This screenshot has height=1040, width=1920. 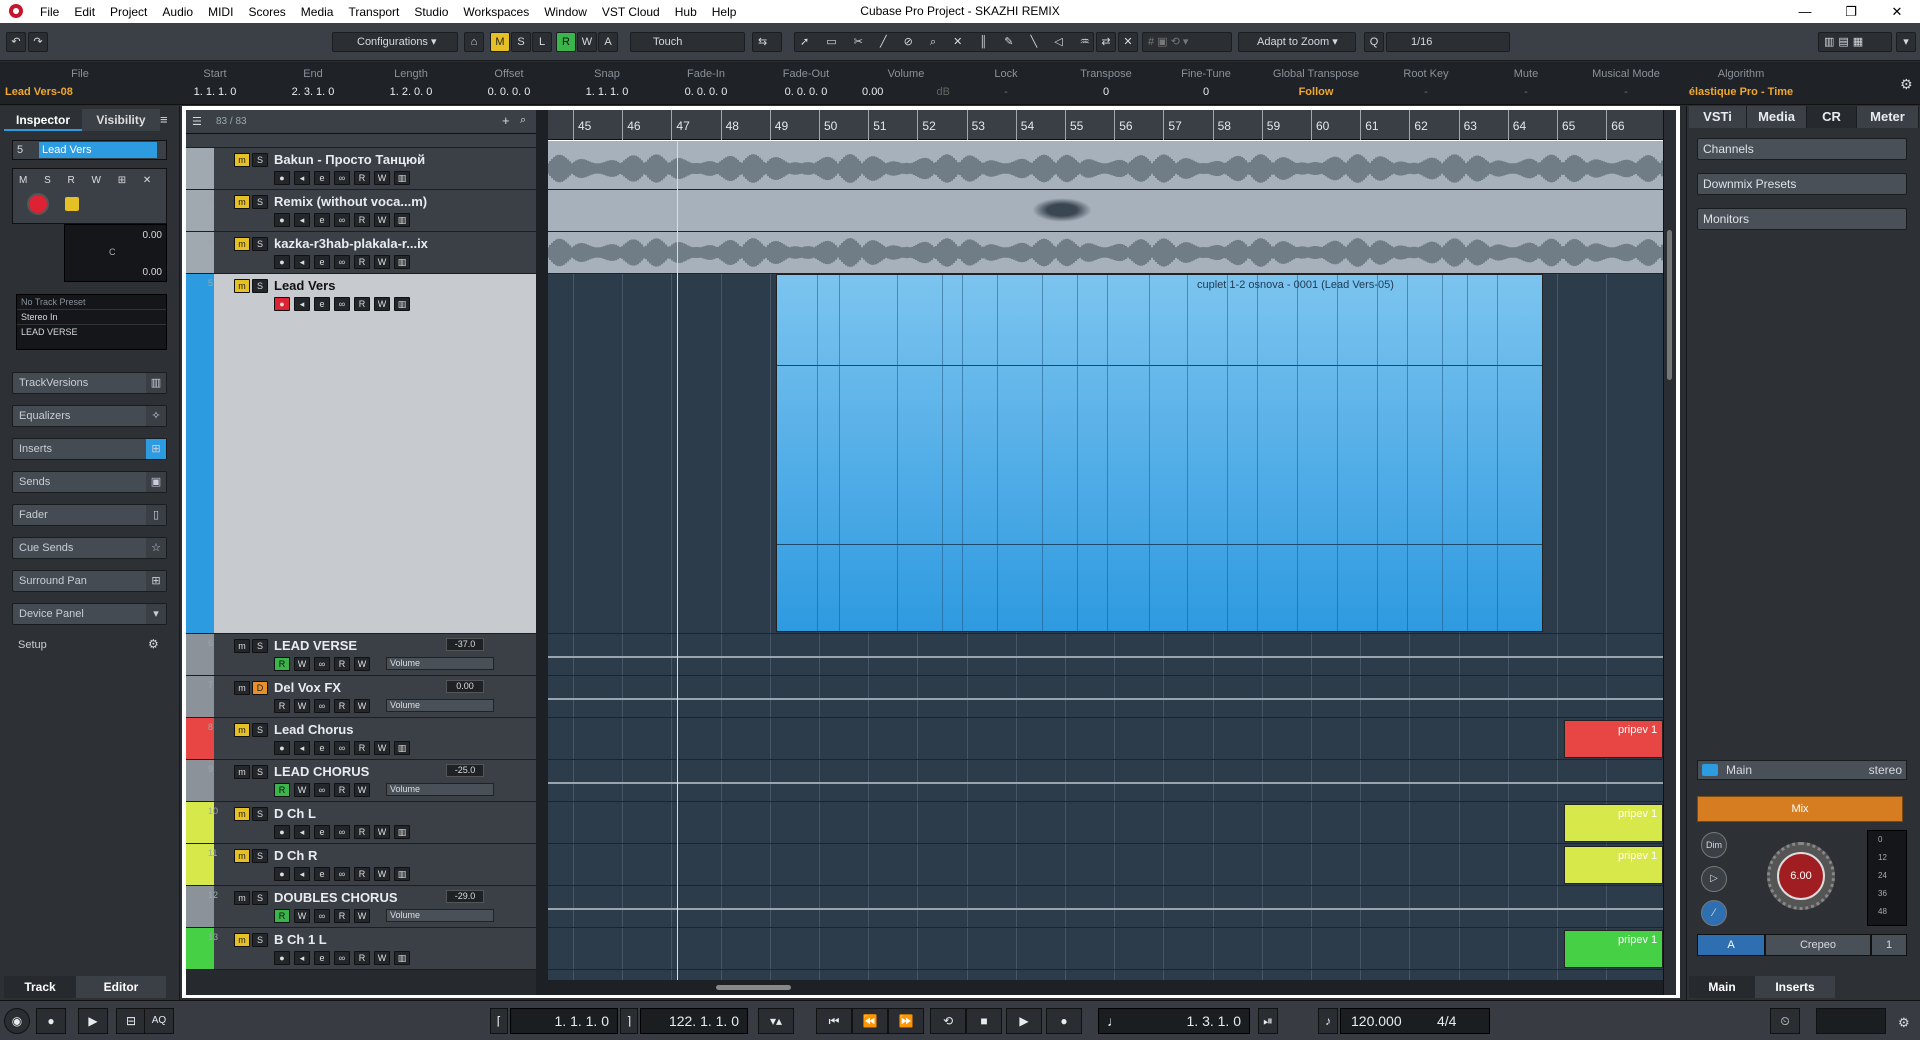 I want to click on track-name: B Ch 1 L, so click(x=300, y=939).